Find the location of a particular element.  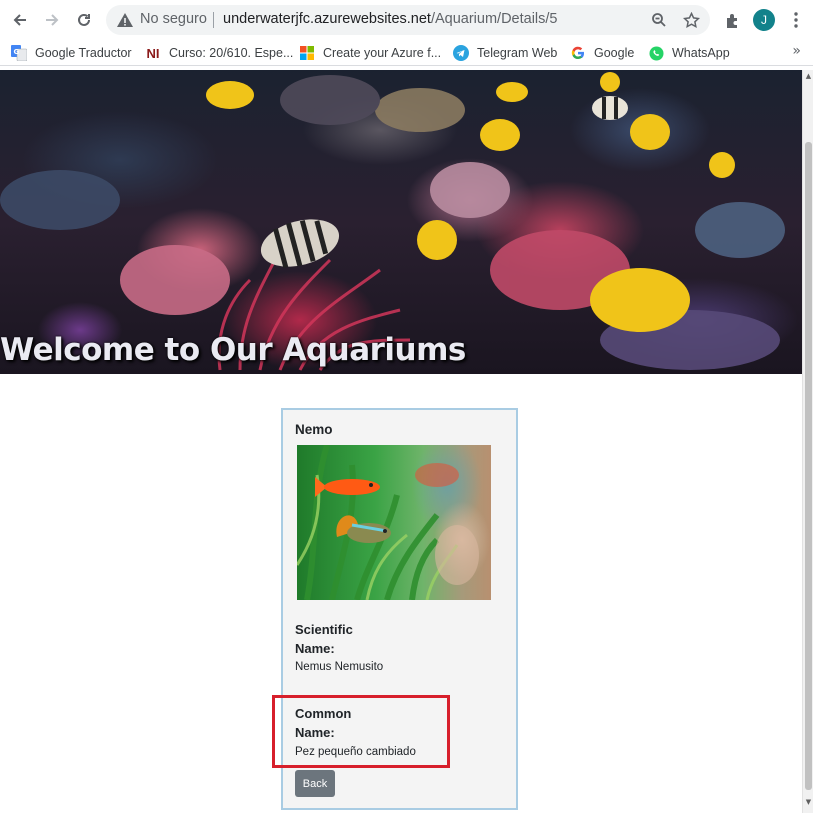

more-bookmarks-chevron-icon: » is located at coordinates (796, 51).